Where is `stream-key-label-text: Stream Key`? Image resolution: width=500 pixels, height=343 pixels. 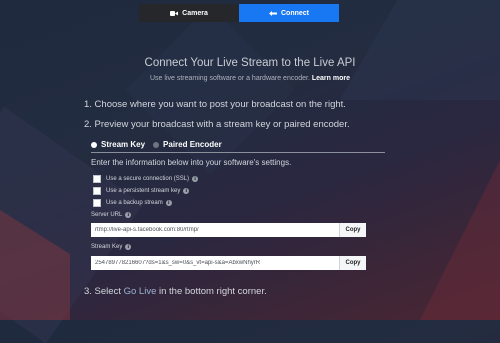
stream-key-label-text: Stream Key is located at coordinates (107, 247).